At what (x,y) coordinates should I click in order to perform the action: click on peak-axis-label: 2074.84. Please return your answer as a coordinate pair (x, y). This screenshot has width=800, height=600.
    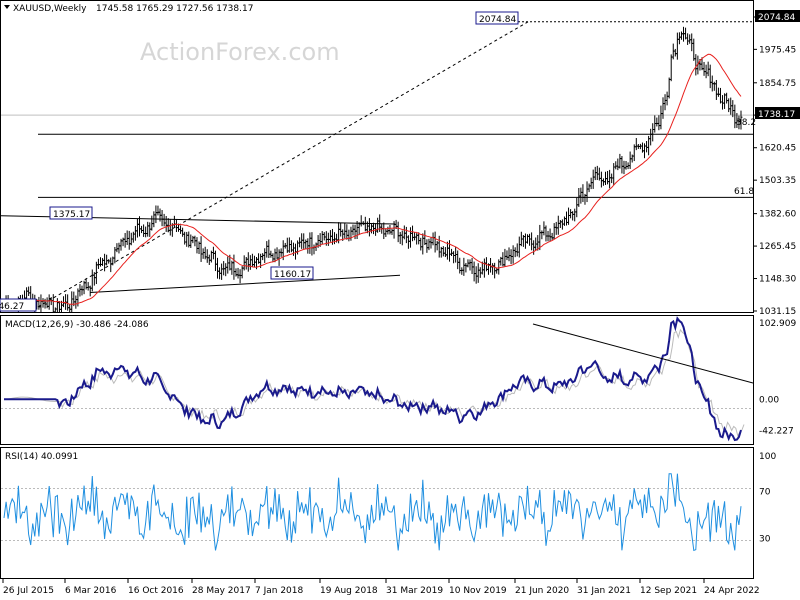
    Looking at the image, I should click on (776, 18).